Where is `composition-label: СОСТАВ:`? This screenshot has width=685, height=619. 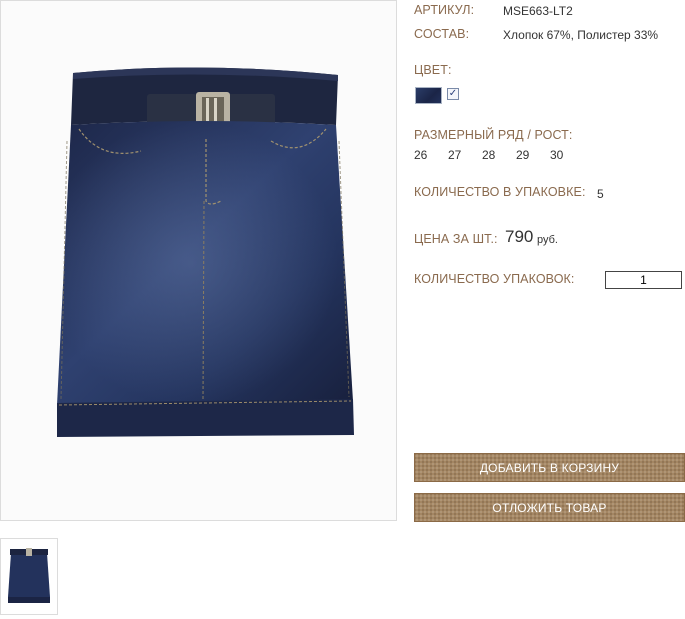 composition-label: СОСТАВ: is located at coordinates (442, 34).